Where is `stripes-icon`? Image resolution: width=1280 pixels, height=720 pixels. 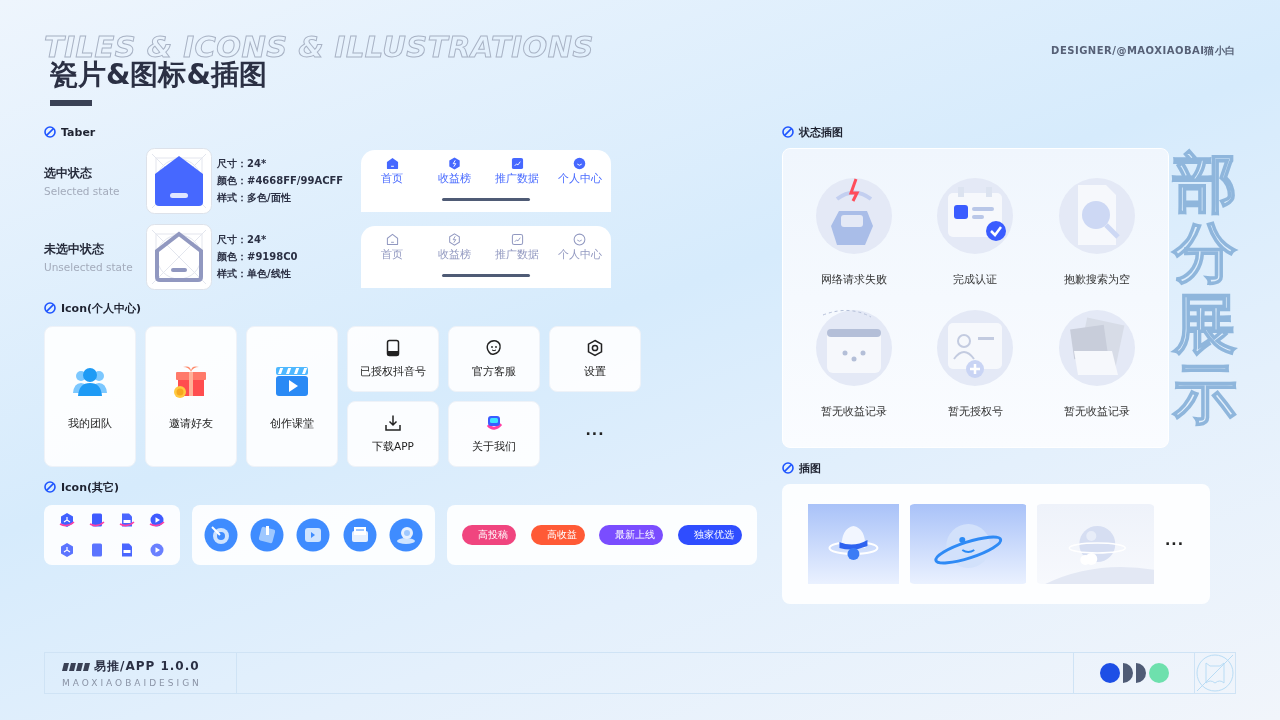
stripes-icon is located at coordinates (76, 666).